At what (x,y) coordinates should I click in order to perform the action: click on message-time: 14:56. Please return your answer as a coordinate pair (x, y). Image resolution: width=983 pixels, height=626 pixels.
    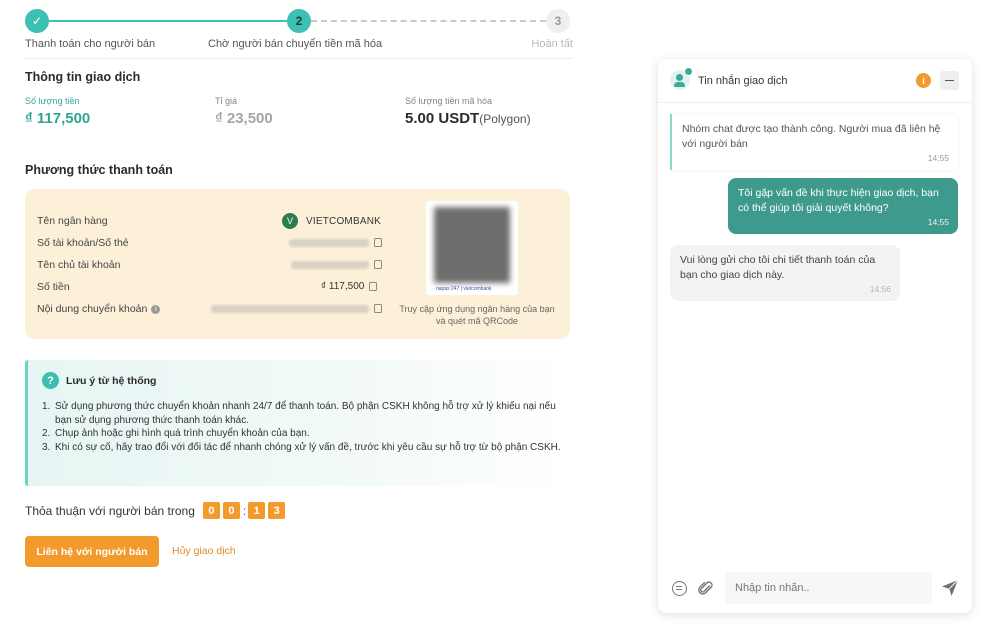
    Looking at the image, I should click on (880, 289).